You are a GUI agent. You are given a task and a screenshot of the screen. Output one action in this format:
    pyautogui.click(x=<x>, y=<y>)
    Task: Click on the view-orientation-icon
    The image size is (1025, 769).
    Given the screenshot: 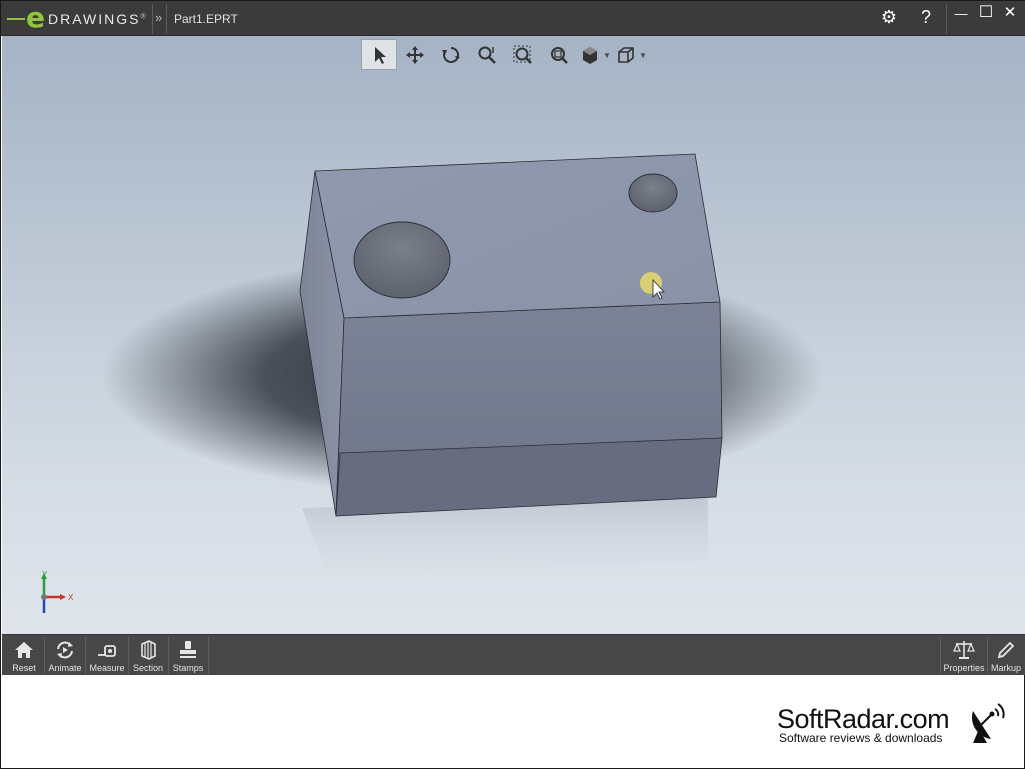 What is the action you would take?
    pyautogui.click(x=626, y=54)
    